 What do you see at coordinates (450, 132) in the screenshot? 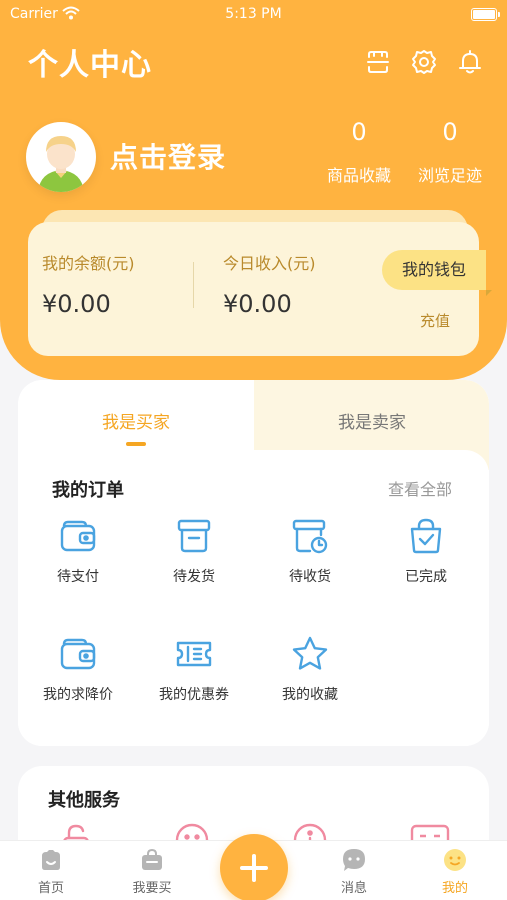
I see `history-count: 0` at bounding box center [450, 132].